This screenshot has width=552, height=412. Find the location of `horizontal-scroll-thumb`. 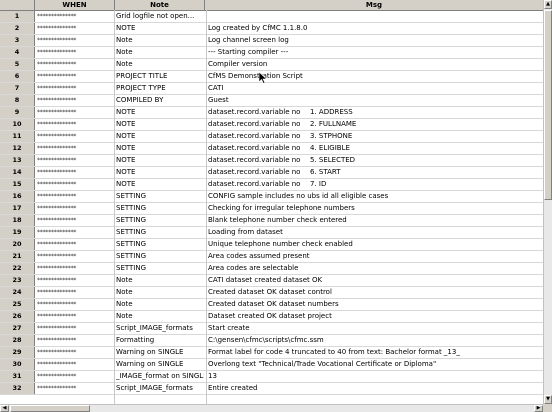

horizontal-scroll-thumb is located at coordinates (50, 408).